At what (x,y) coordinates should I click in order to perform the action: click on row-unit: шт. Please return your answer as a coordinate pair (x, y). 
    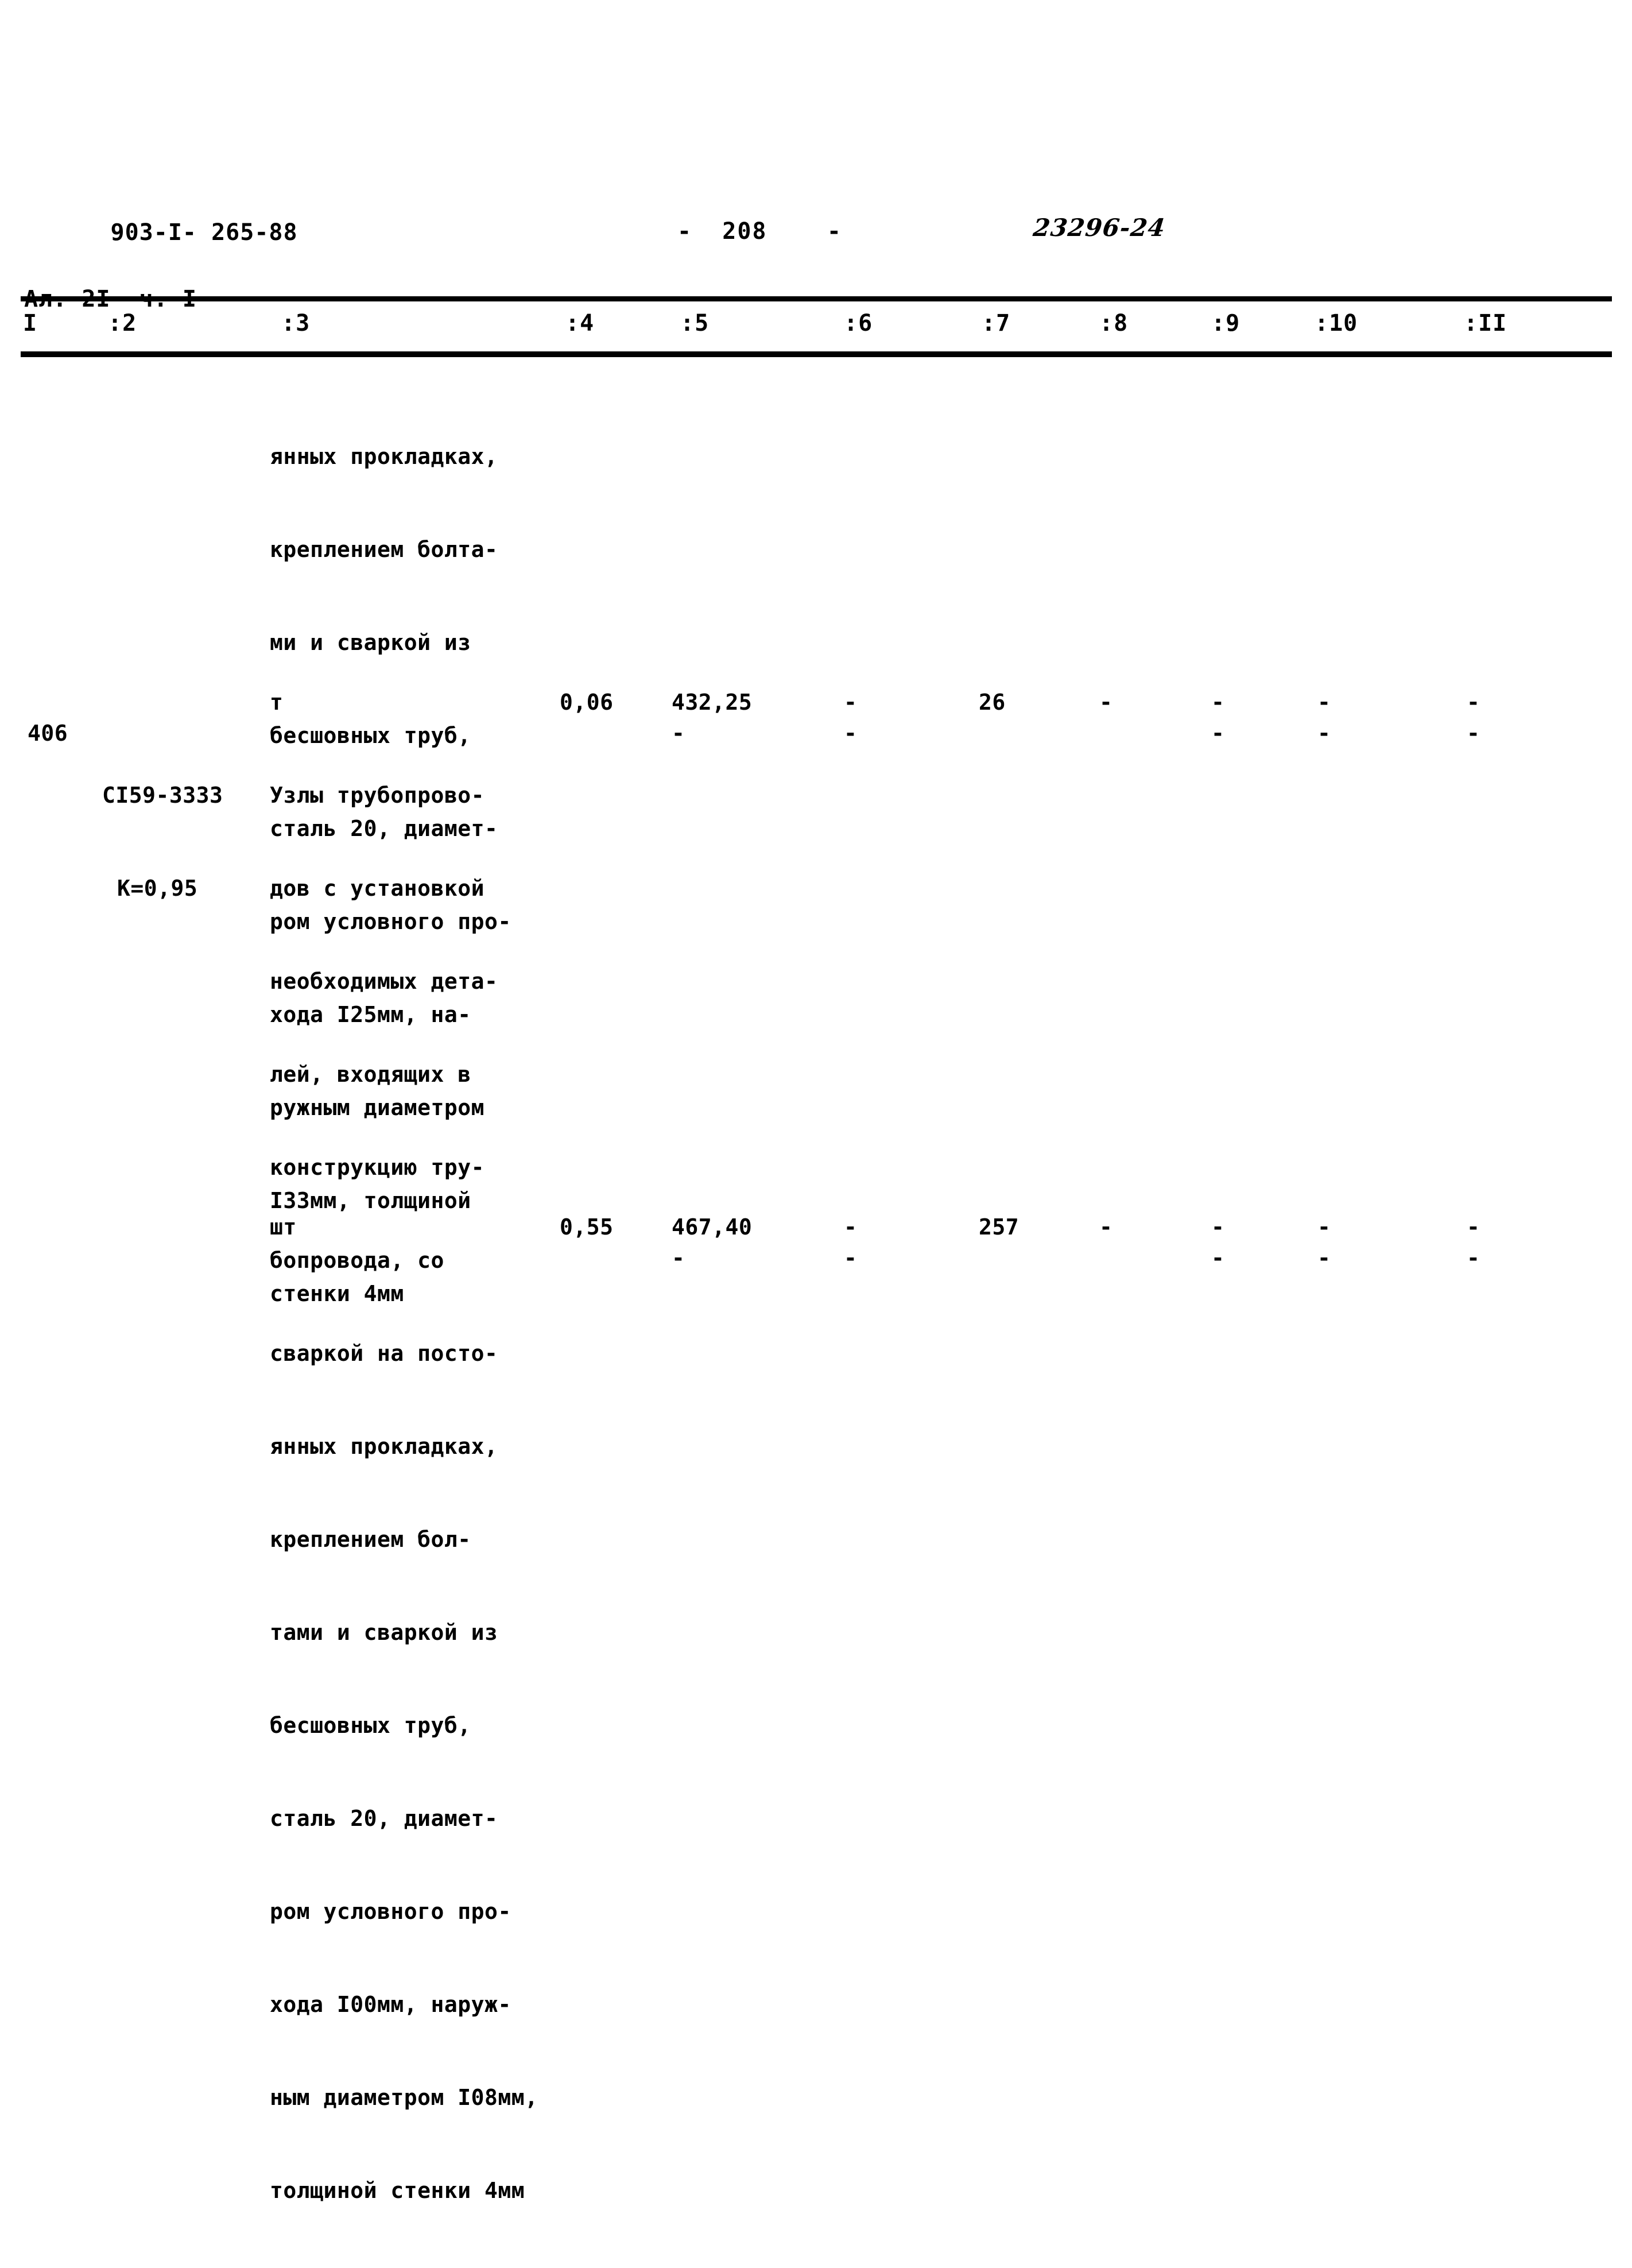
    Looking at the image, I should click on (283, 1227).